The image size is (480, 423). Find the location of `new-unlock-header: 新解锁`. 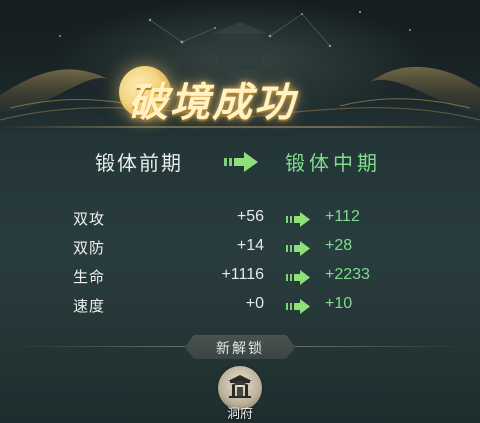

new-unlock-header: 新解锁 is located at coordinates (240, 347).